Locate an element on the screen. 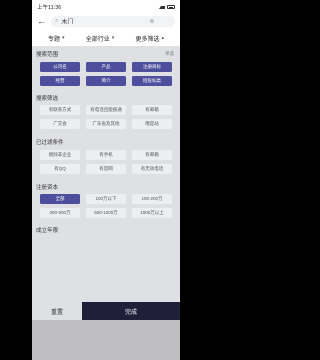 The width and height of the screenshot is (320, 360). screen-backdrop is located at coordinates (106, 340).